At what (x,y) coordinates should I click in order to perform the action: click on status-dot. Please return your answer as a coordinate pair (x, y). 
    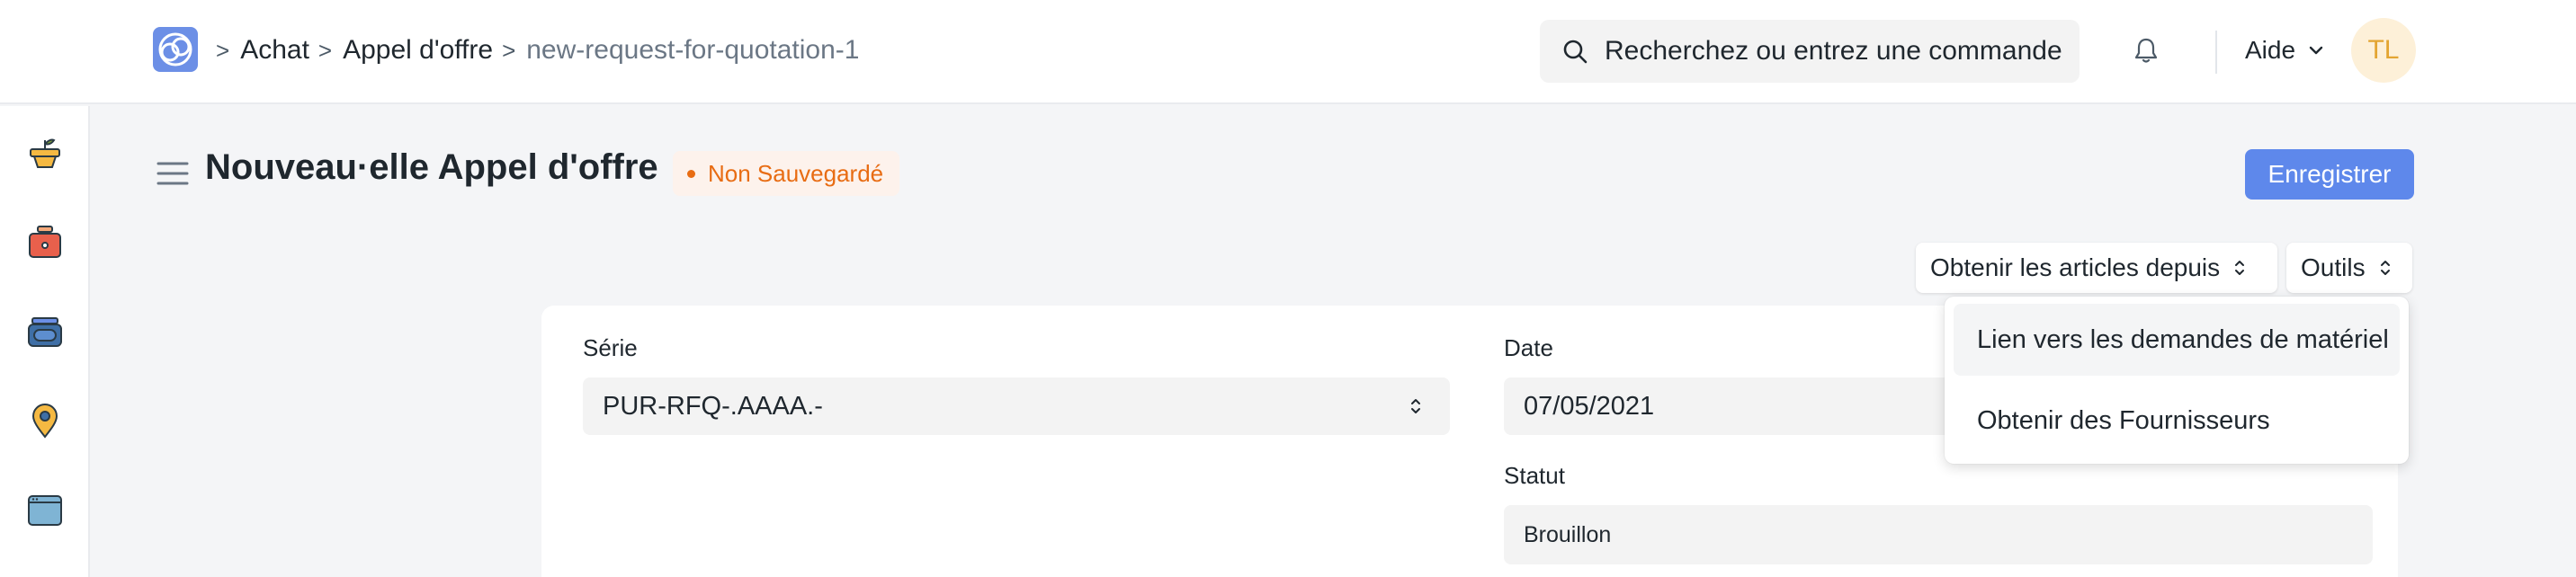
    Looking at the image, I should click on (691, 173).